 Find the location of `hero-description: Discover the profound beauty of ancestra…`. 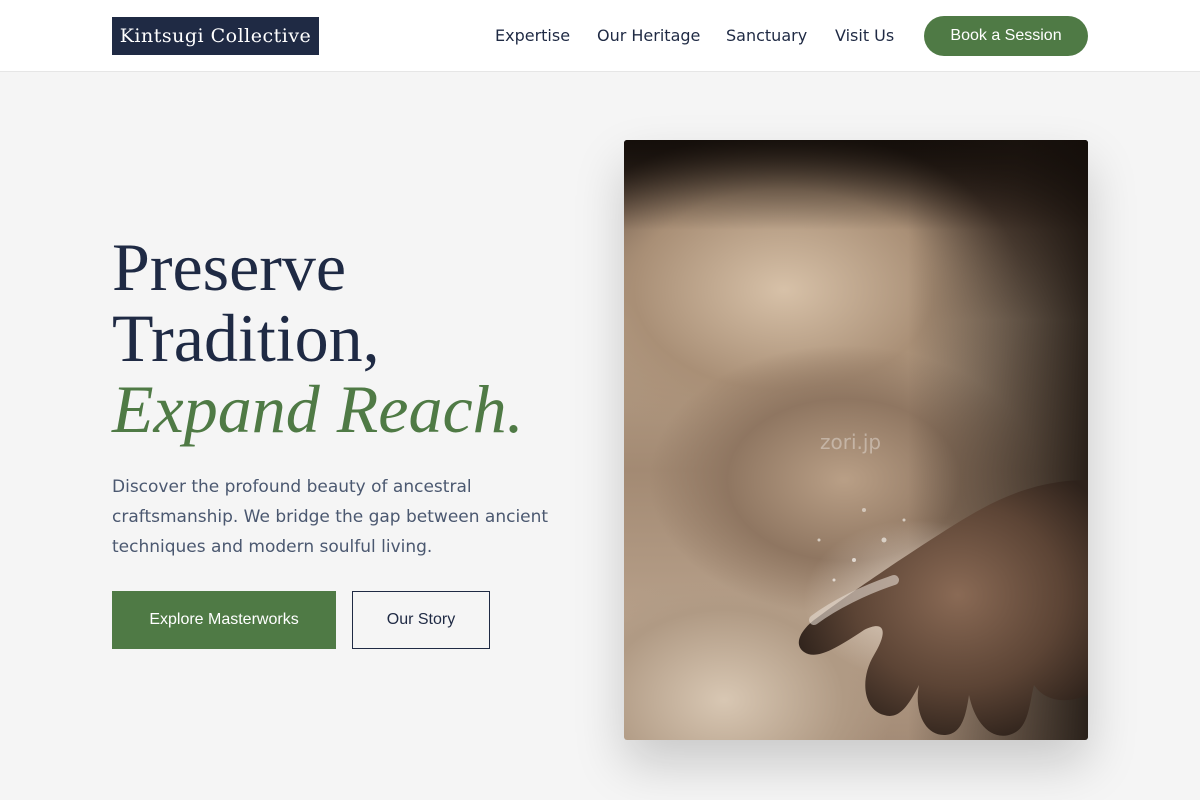

hero-description: Discover the profound beauty of ancestra… is located at coordinates (330, 517).